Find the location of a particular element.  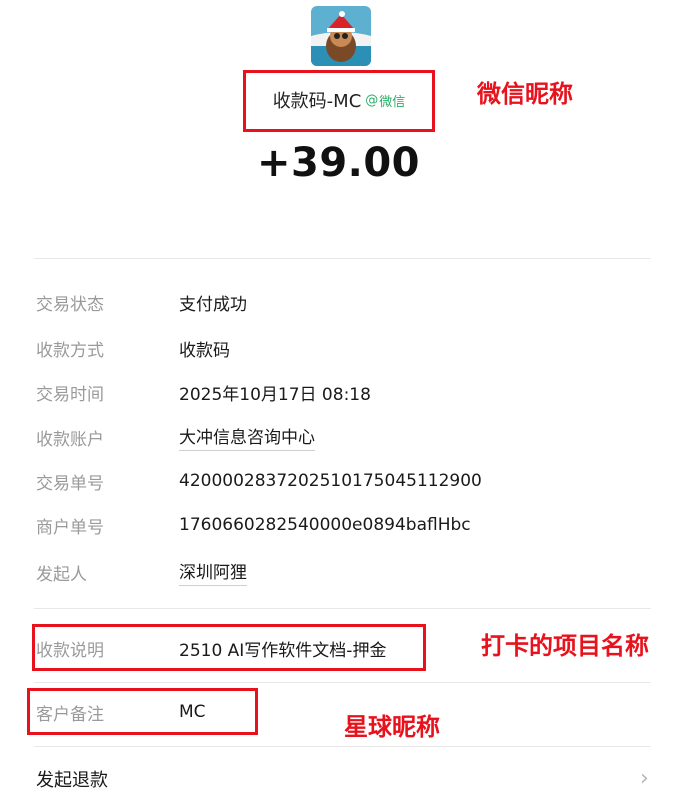

chevron-right-icon: › is located at coordinates (644, 778).